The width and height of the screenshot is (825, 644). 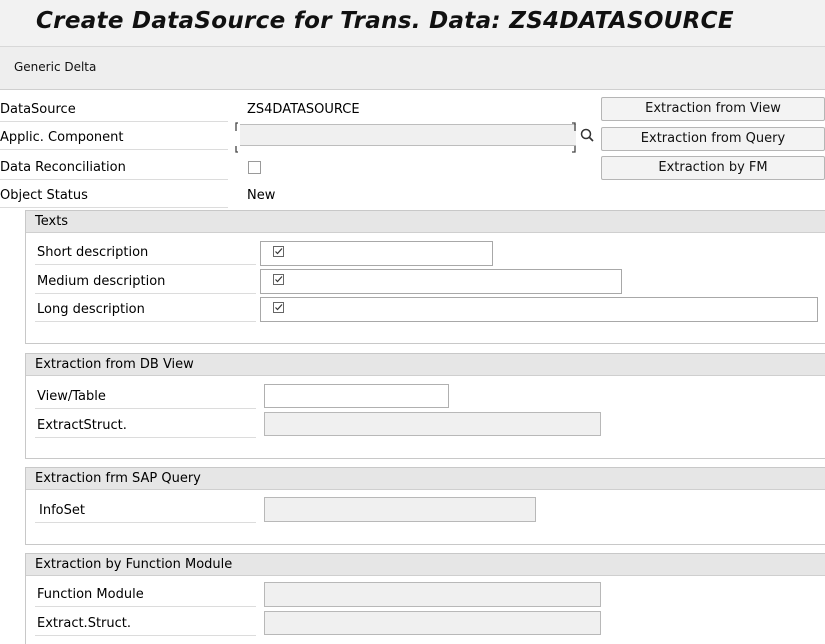 What do you see at coordinates (114, 121) in the screenshot?
I see `datasource-label-underline` at bounding box center [114, 121].